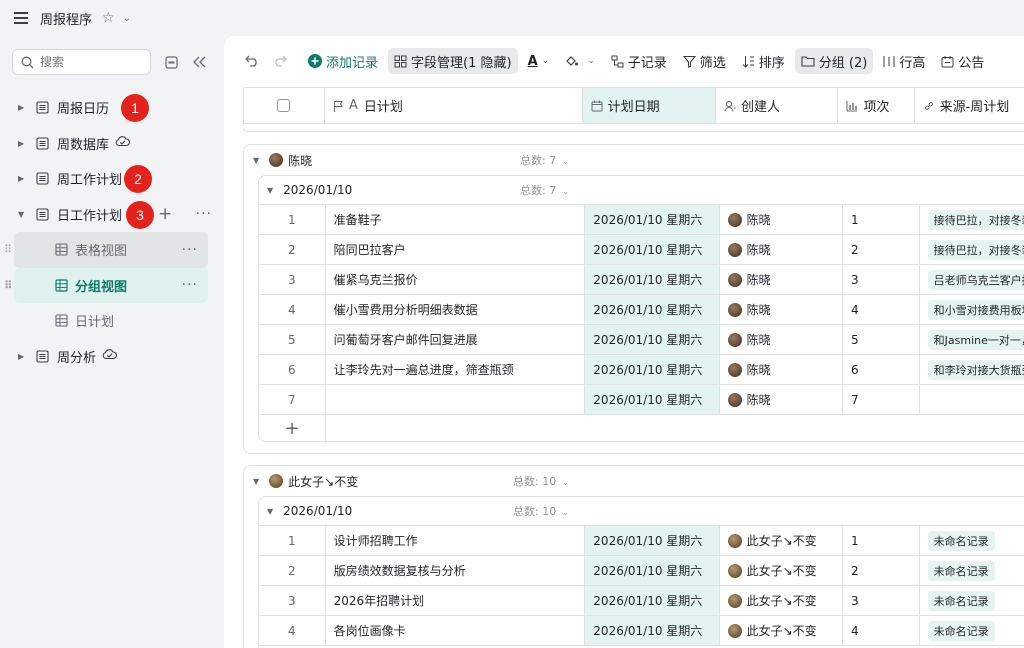 The width and height of the screenshot is (1024, 648). I want to click on cell-source, so click(972, 399).